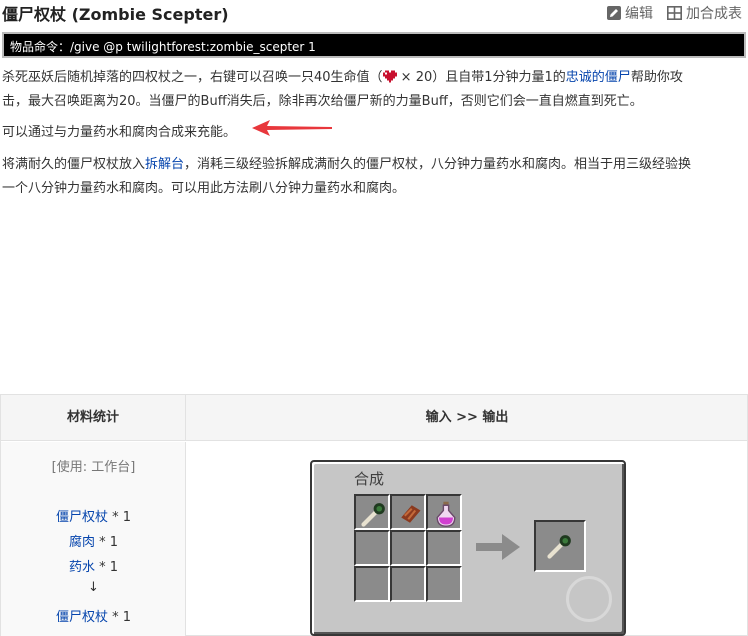 Image resolution: width=748 pixels, height=636 pixels. Describe the element at coordinates (369, 479) in the screenshot. I see `crafting-title: 合成` at that location.